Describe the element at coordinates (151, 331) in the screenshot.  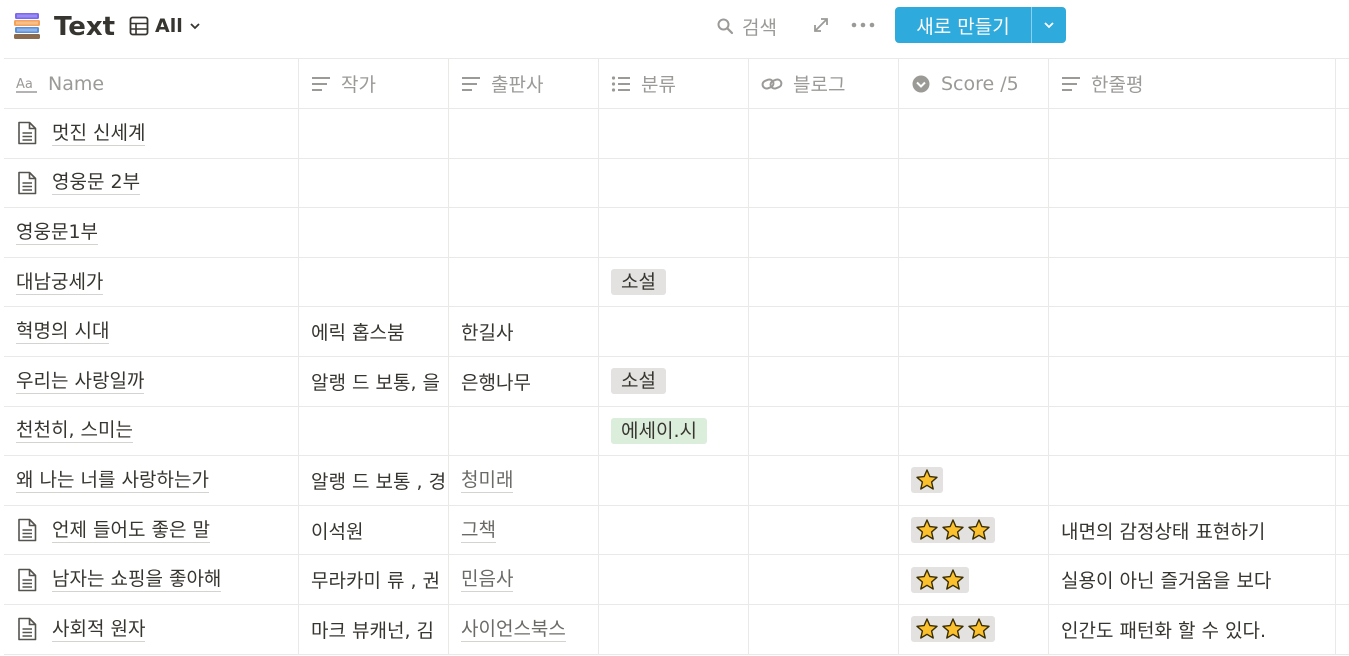
I see `name-cell: 혁명의 시대` at that location.